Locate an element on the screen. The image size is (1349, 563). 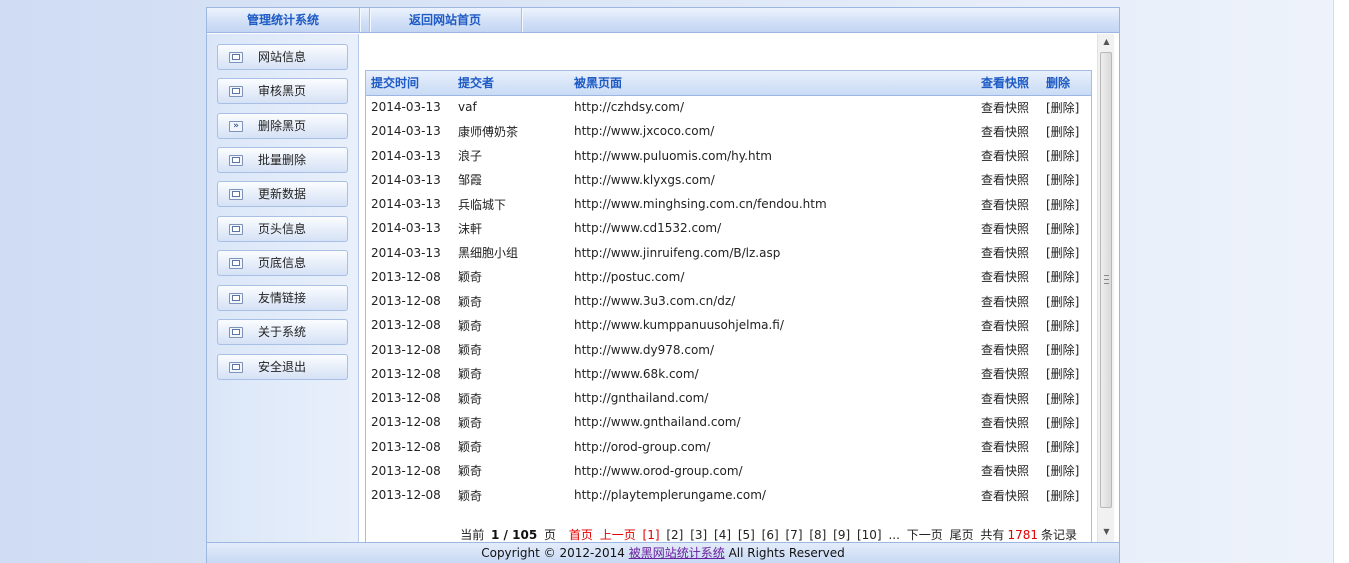
cell-page-url: http://www.puluomis.com/hy.htm is located at coordinates (772, 156).